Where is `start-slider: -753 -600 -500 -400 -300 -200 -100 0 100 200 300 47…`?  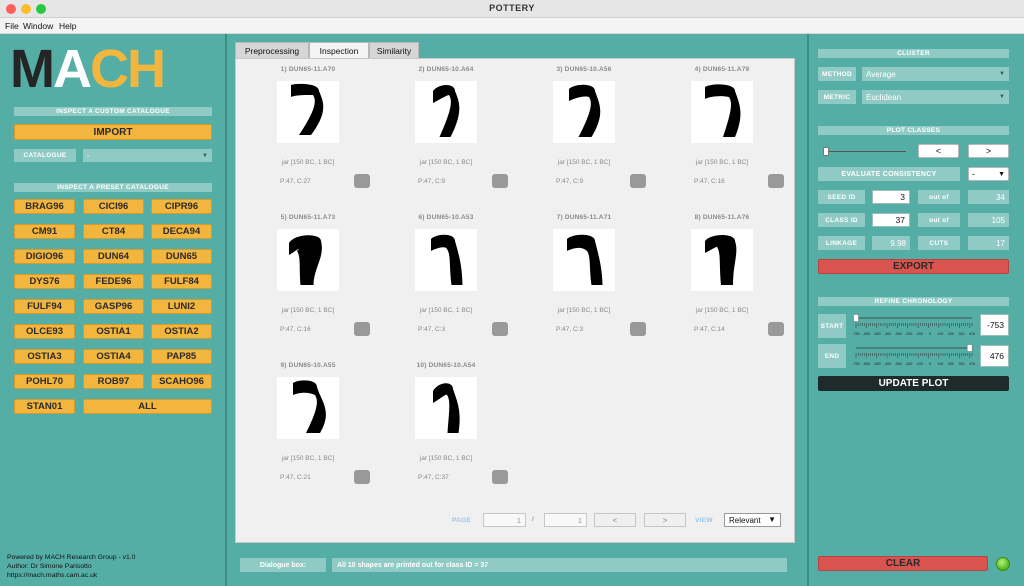 start-slider: -753 -600 -500 -400 -300 -200 -100 0 100 200 300 47… is located at coordinates (914, 326).